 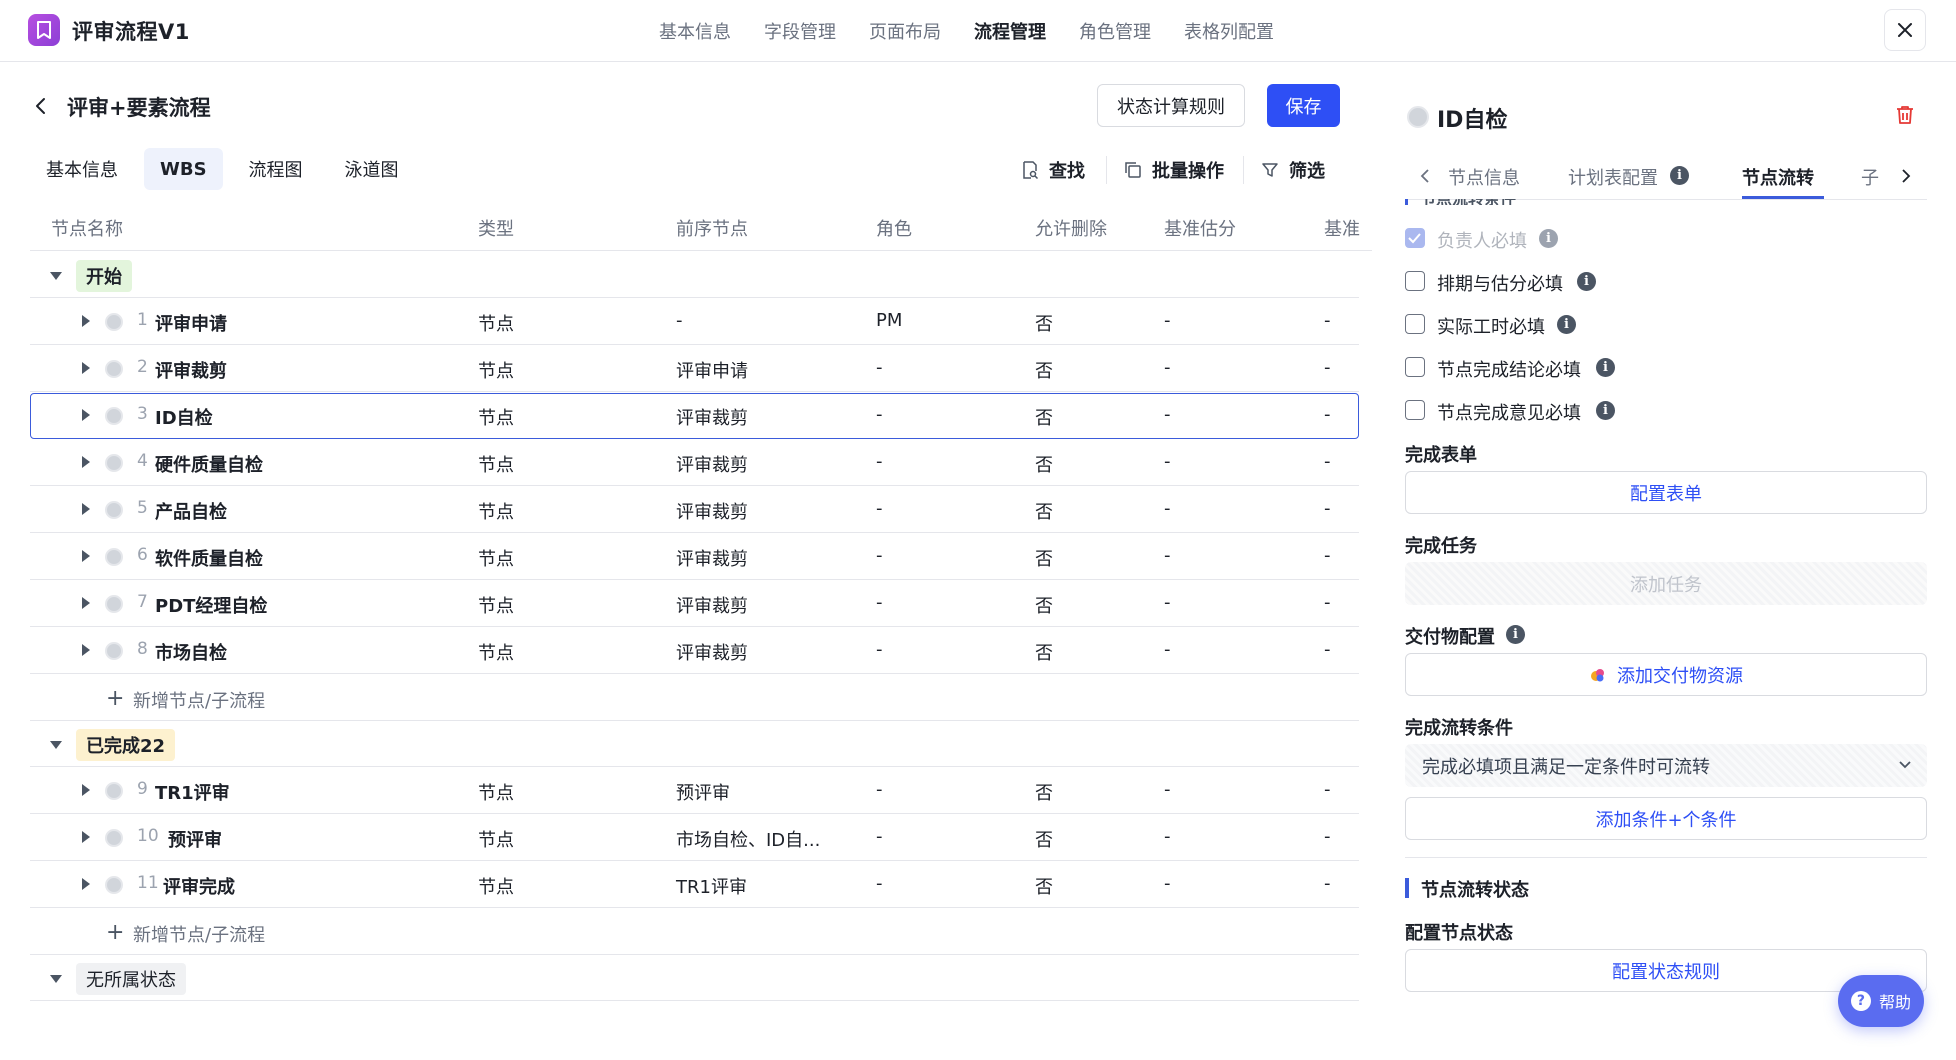 What do you see at coordinates (1415, 238) in the screenshot?
I see `checkbox-owner-required` at bounding box center [1415, 238].